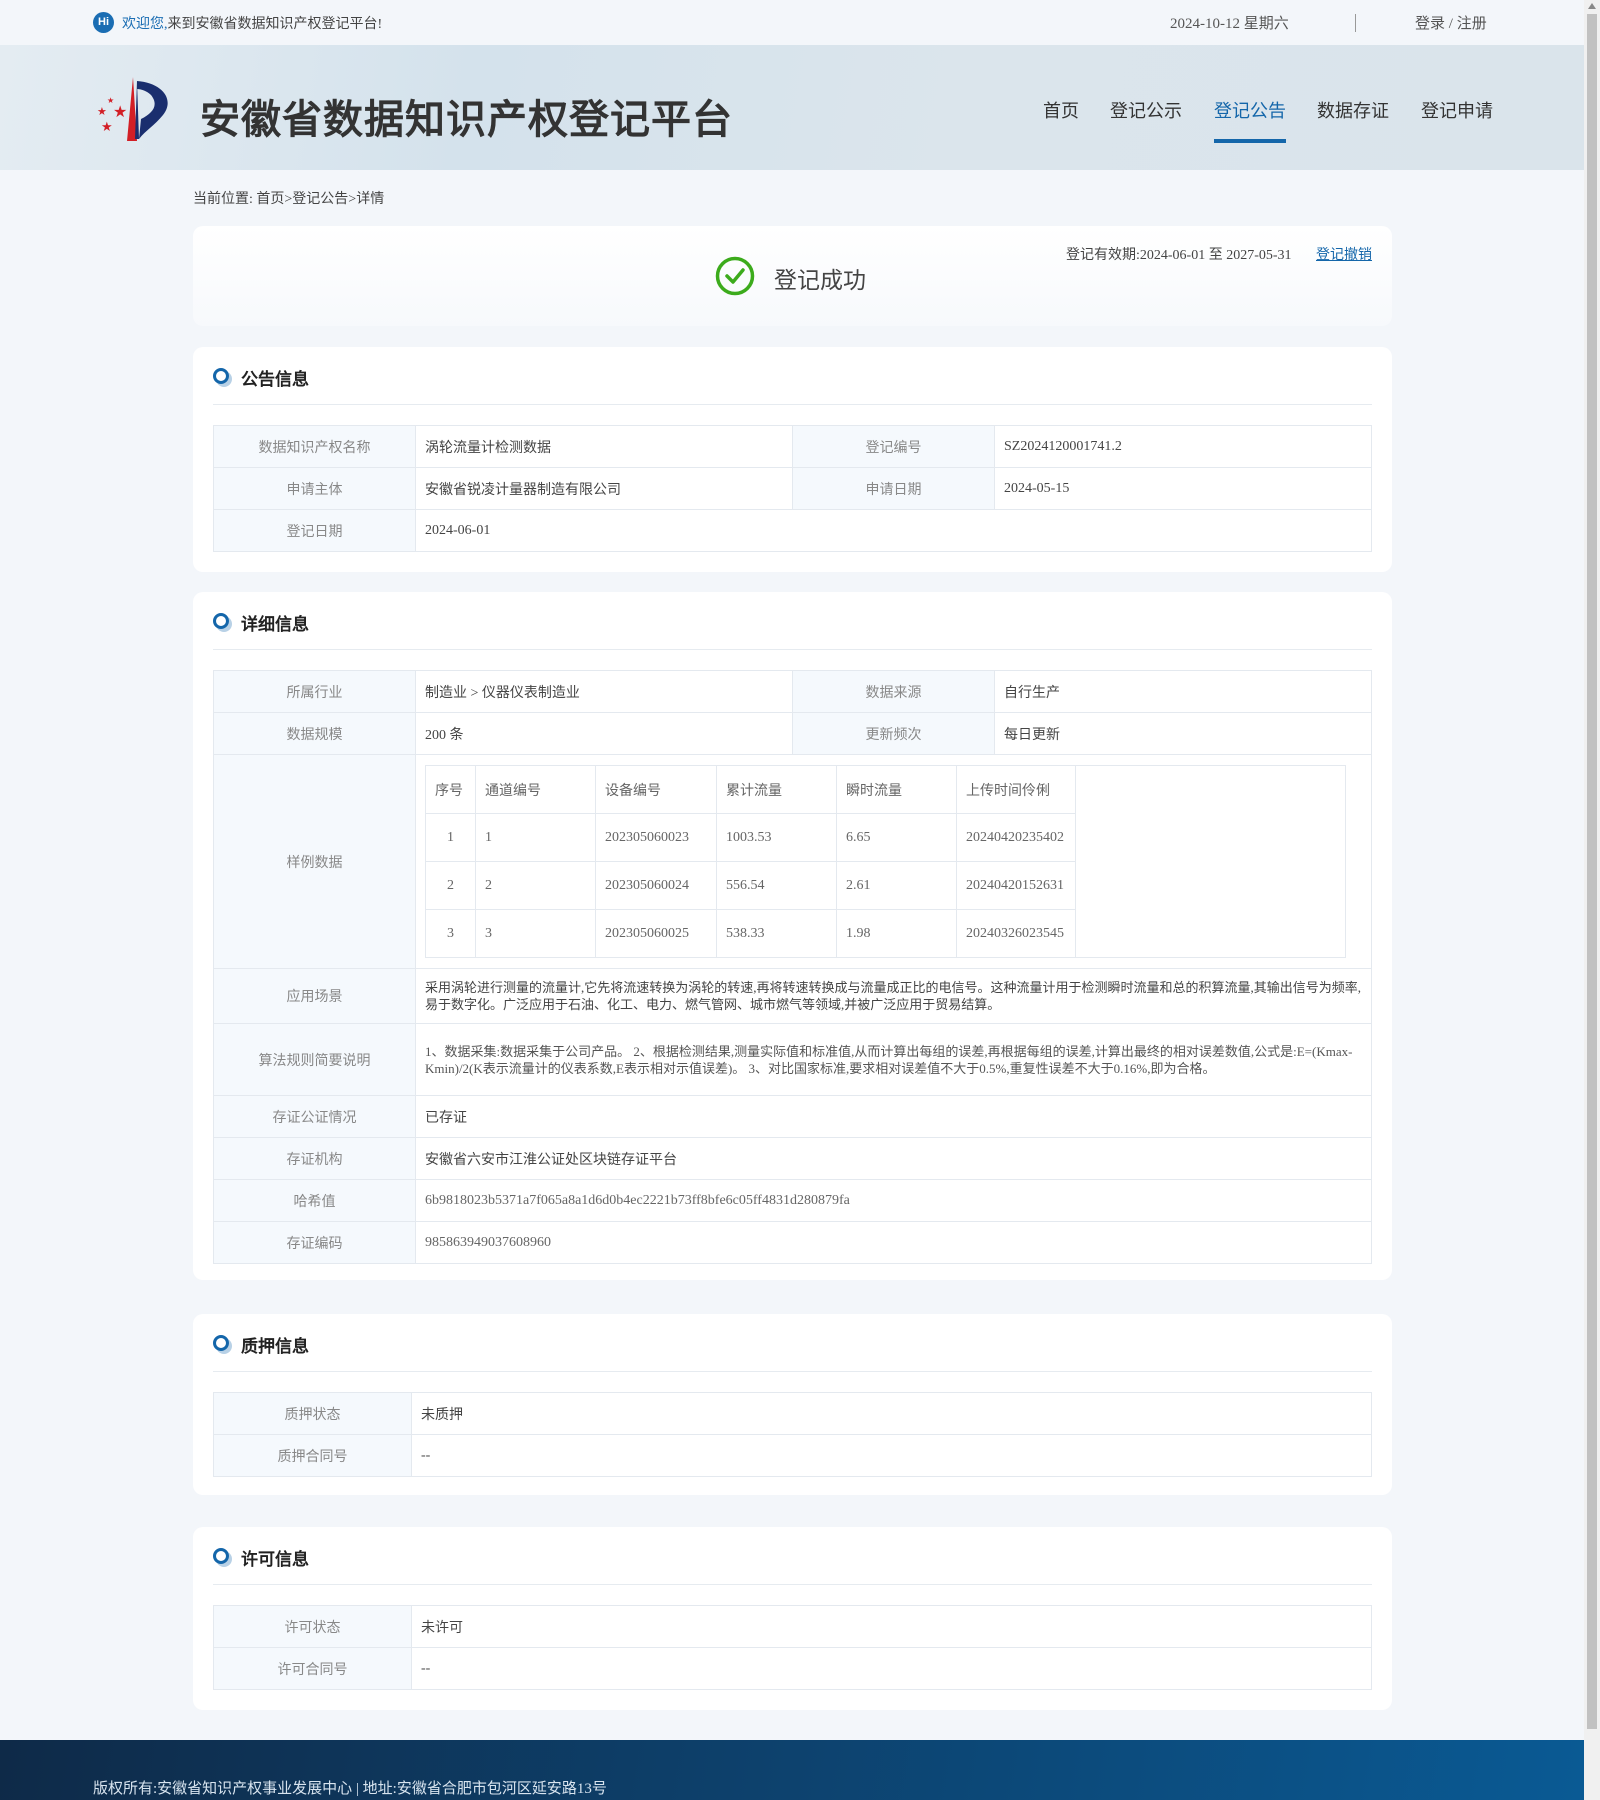 This screenshot has width=1600, height=1800. I want to click on table-row: 存证机构 安徽省六安市江淮公证处区块链存证平台, so click(792, 1158).